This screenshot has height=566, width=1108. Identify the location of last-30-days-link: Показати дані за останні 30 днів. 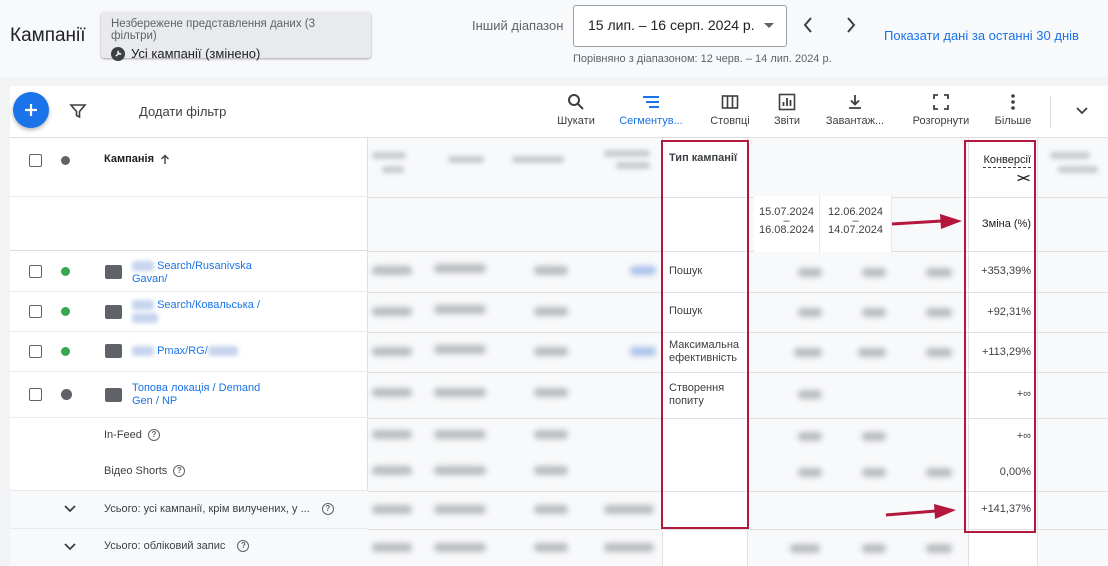
(981, 35).